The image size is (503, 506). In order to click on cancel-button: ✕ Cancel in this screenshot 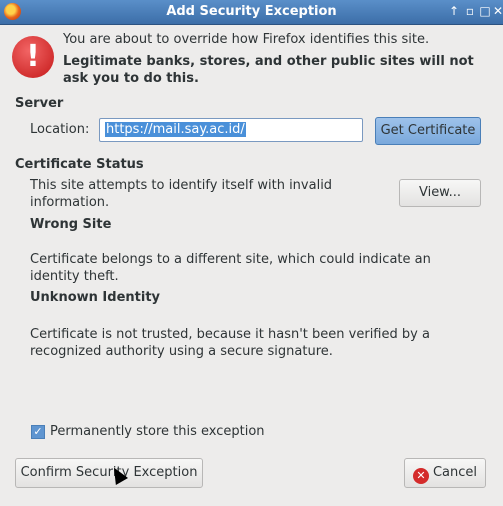, I will do `click(445, 473)`.